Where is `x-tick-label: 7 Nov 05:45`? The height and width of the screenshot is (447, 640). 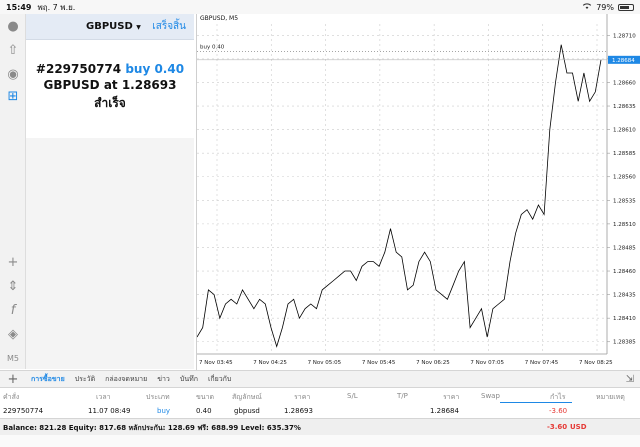
x-tick-label: 7 Nov 05:45 is located at coordinates (379, 363).